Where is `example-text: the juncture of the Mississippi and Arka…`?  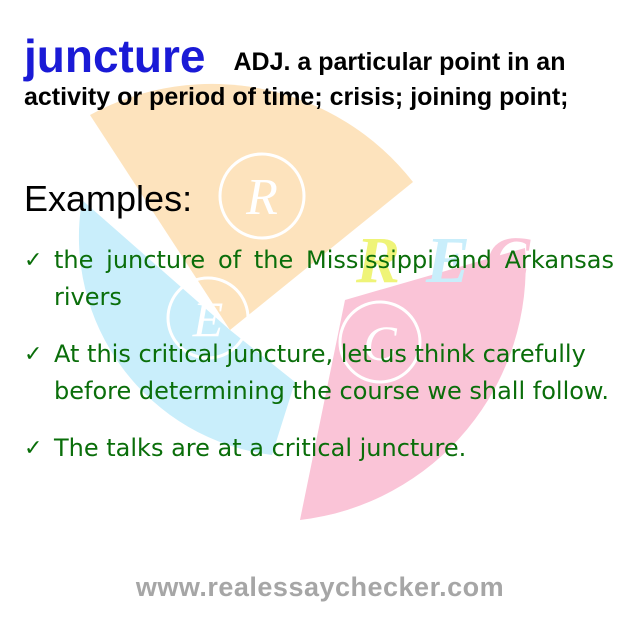
example-text: the juncture of the Mississippi and Arka… is located at coordinates (334, 278).